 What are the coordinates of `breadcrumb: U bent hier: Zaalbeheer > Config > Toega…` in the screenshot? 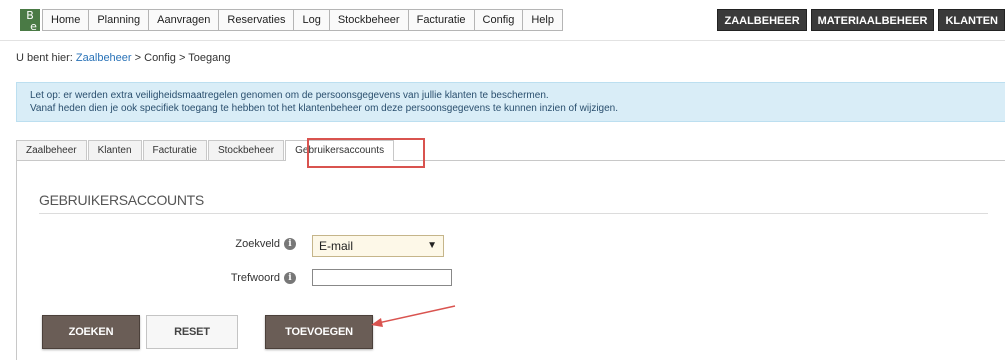 It's located at (123, 58).